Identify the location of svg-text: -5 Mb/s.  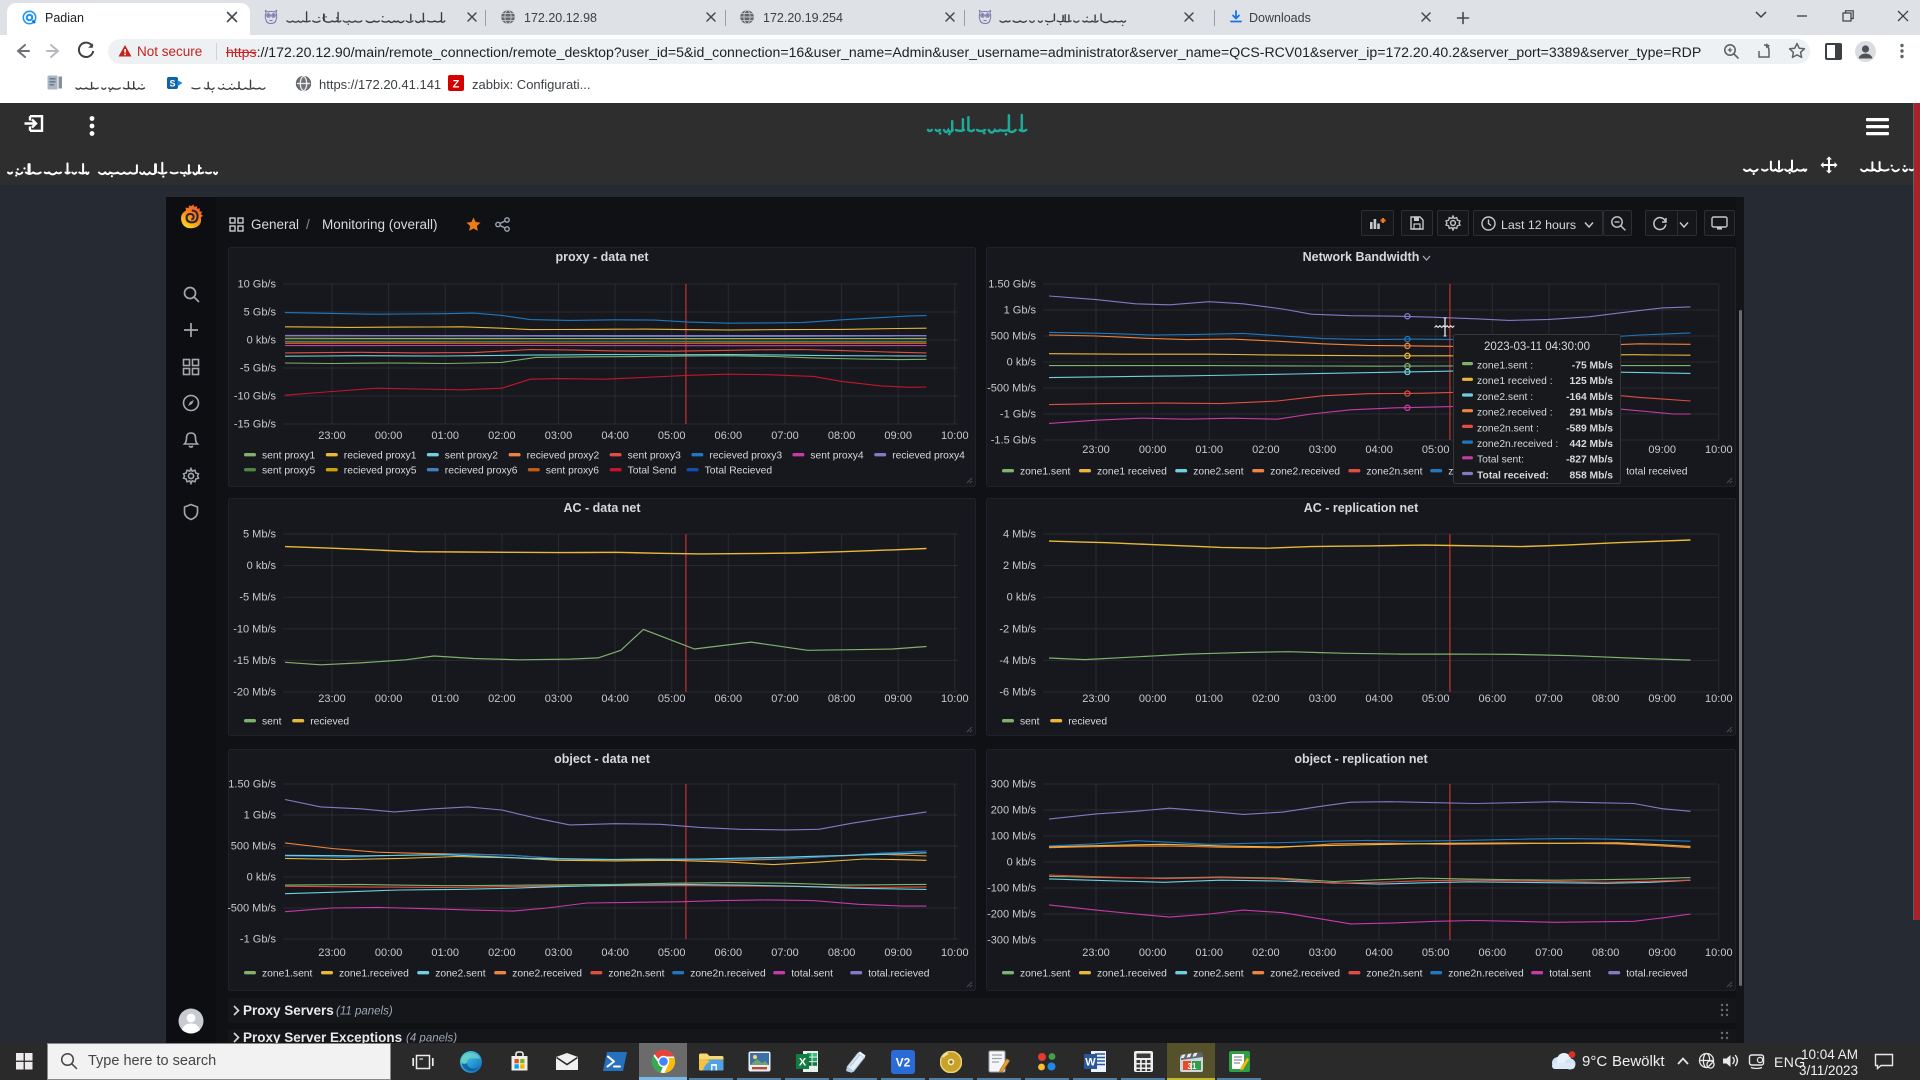
(257, 598).